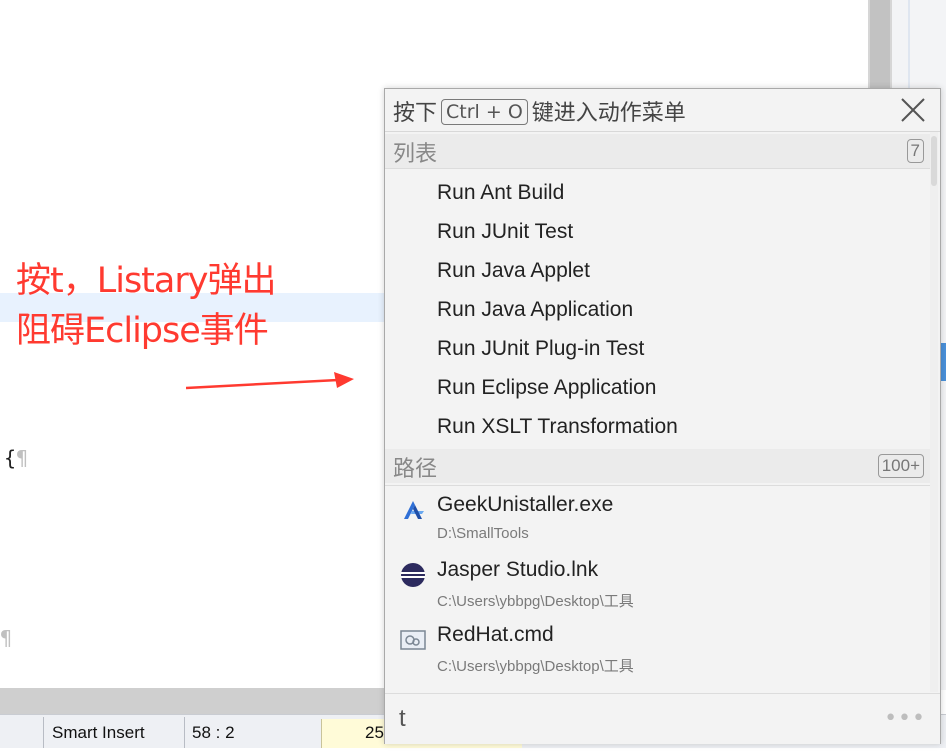 The height and width of the screenshot is (751, 946). What do you see at coordinates (662, 131) in the screenshot?
I see `header-divider` at bounding box center [662, 131].